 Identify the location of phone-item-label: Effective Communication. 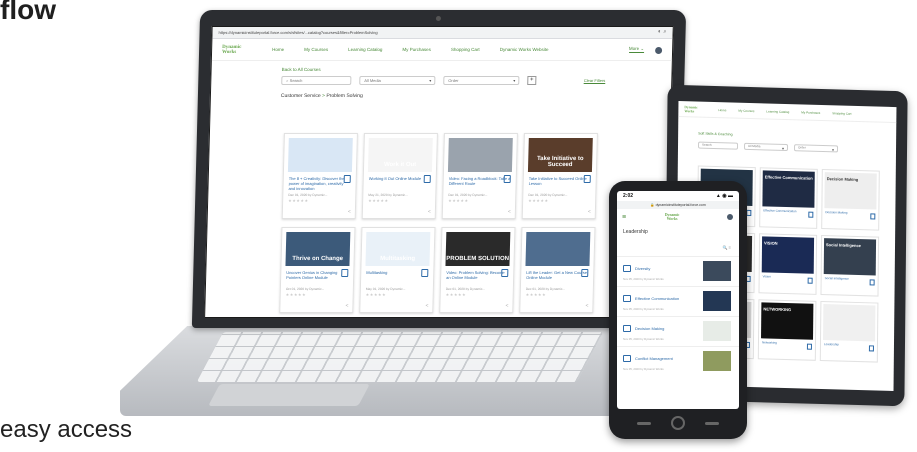
(657, 298).